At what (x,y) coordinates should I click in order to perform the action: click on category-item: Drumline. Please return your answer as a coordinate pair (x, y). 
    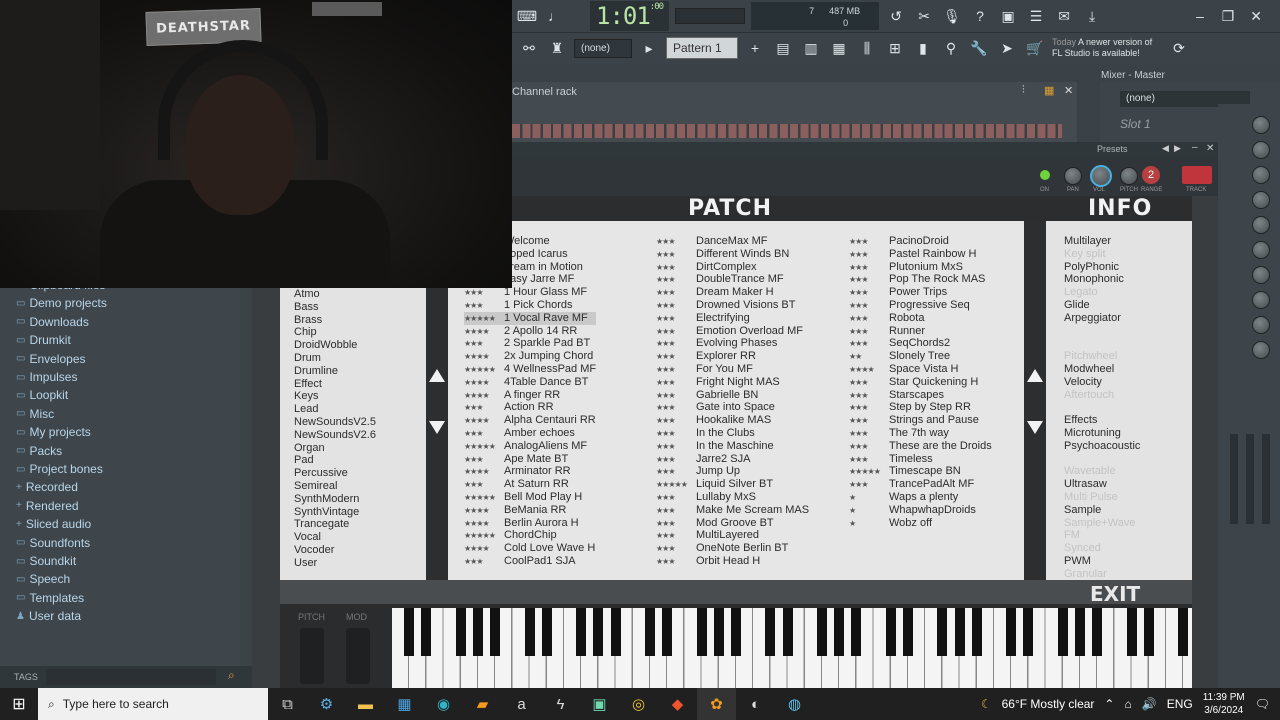
    Looking at the image, I should click on (353, 371).